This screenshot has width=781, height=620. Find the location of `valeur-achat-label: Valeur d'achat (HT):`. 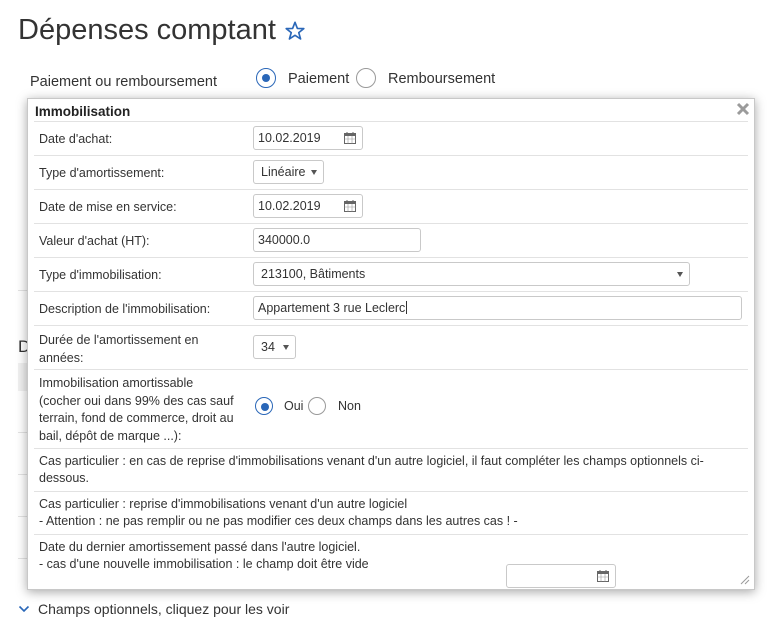

valeur-achat-label: Valeur d'achat (HT): is located at coordinates (94, 241).